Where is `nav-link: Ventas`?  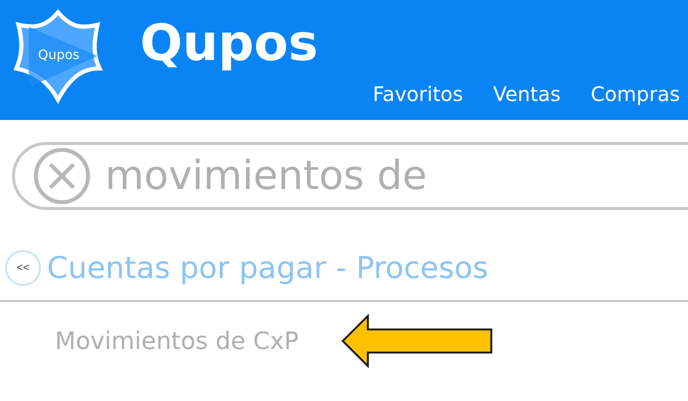 nav-link: Ventas is located at coordinates (527, 94).